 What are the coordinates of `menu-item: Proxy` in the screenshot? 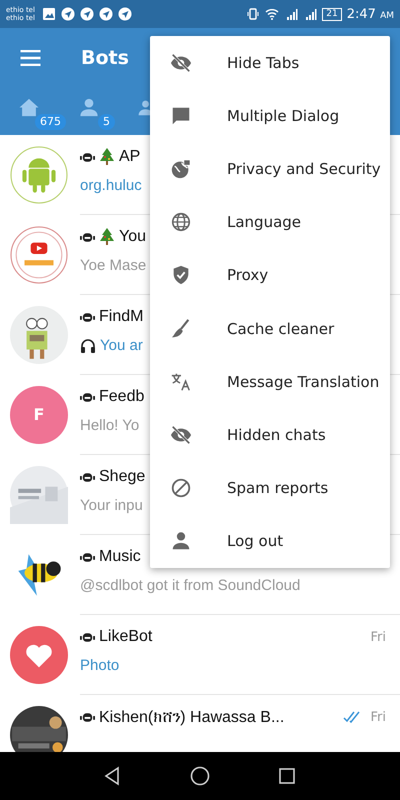 It's located at (270, 275).